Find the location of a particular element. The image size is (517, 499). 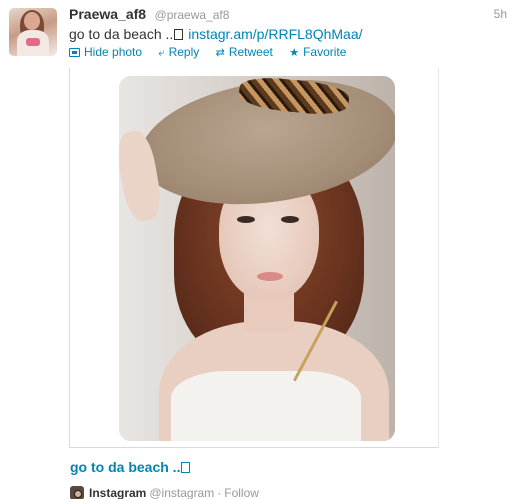

avatar-accent is located at coordinates (33, 42).